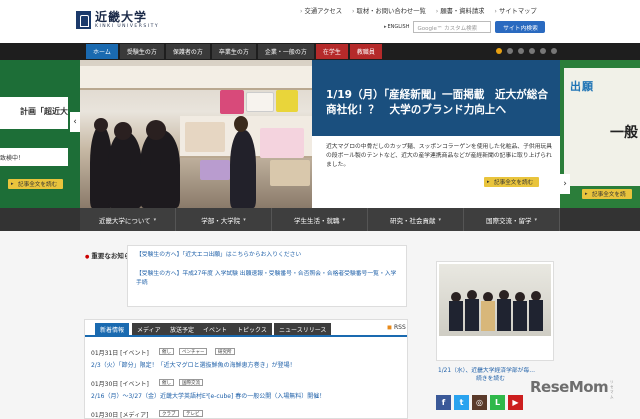  I want to click on read-more-link: 続きを読む, so click(490, 379).